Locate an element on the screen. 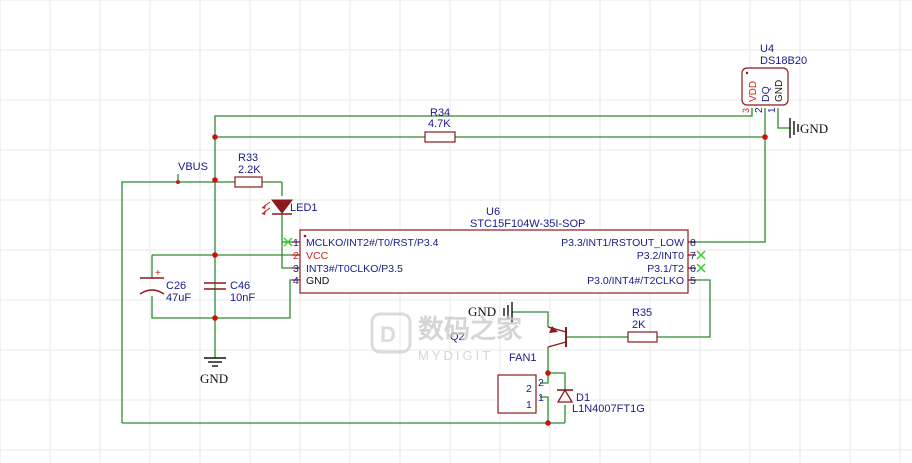 The width and height of the screenshot is (912, 463). c46-value: 10nF is located at coordinates (242, 298).